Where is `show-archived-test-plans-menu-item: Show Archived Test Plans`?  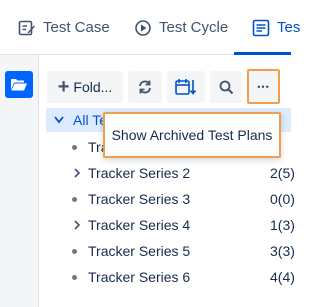
show-archived-test-plans-menu-item: Show Archived Test Plans is located at coordinates (192, 135).